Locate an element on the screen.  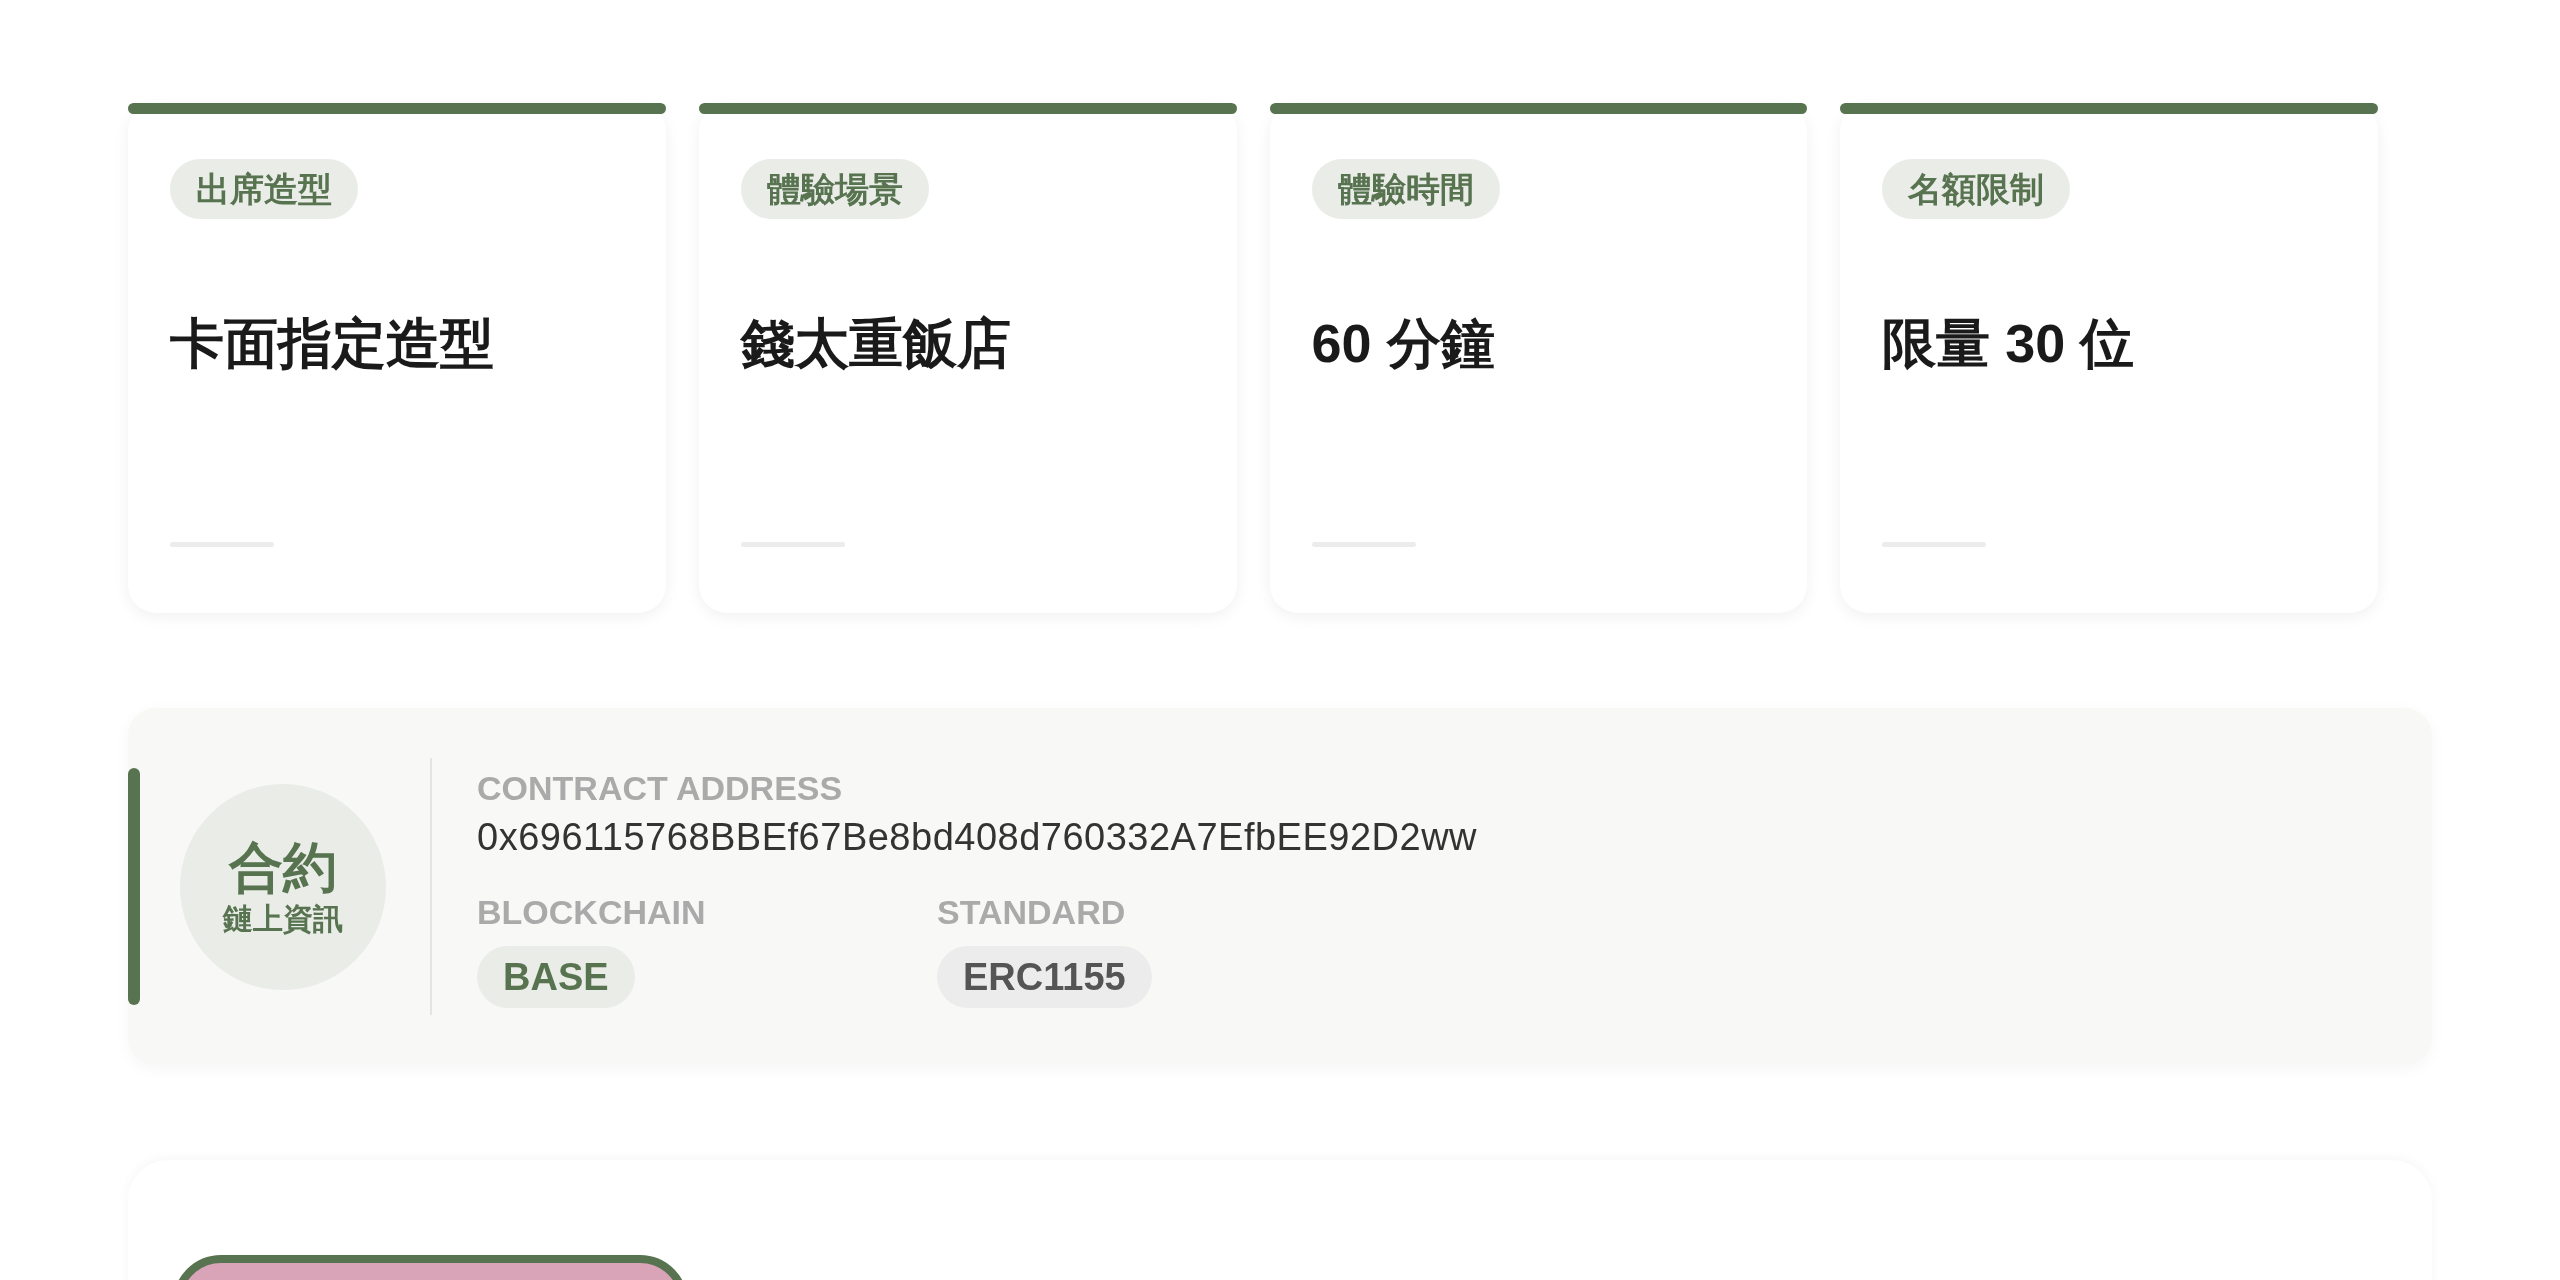
contract-address: 0x696115768BBEf67Be8bd408d760332A7EfbEE92D2ww is located at coordinates (977, 837).